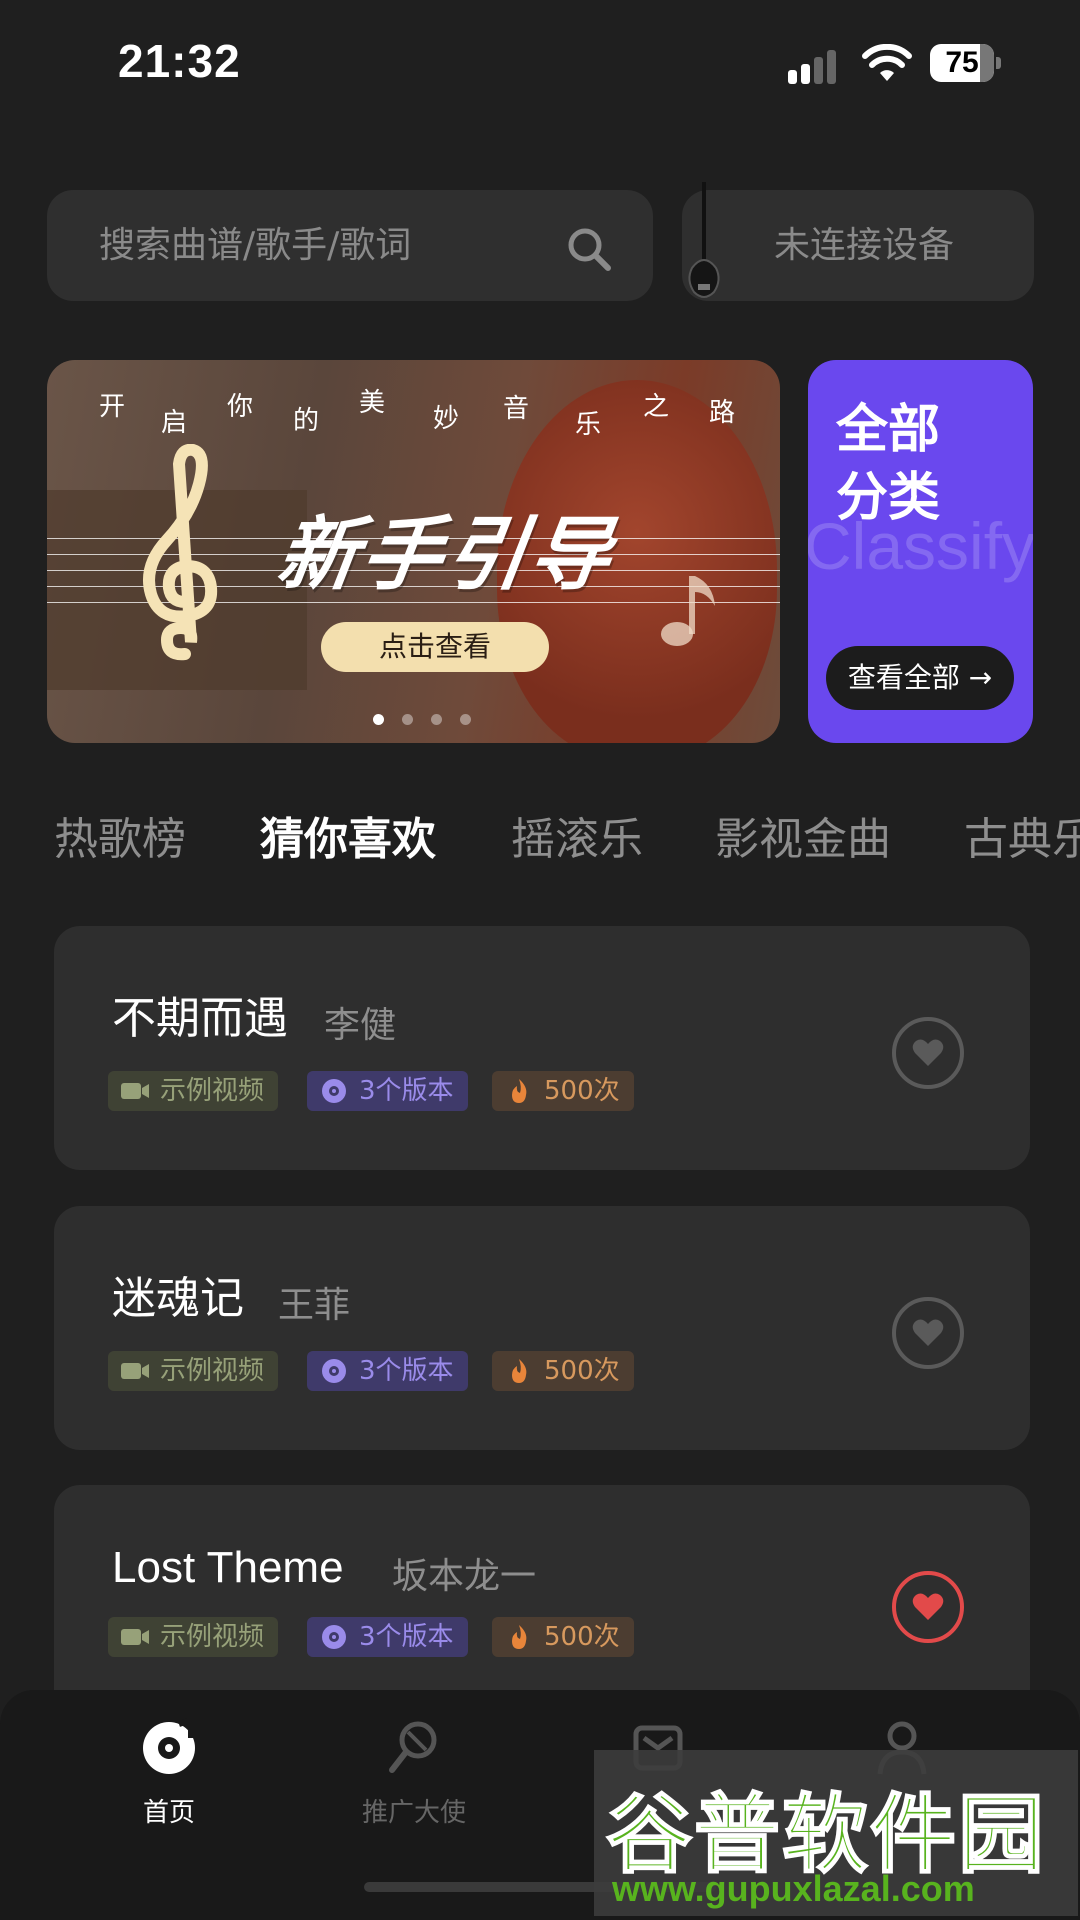  I want to click on category-watermark: Classify, so click(920, 546).